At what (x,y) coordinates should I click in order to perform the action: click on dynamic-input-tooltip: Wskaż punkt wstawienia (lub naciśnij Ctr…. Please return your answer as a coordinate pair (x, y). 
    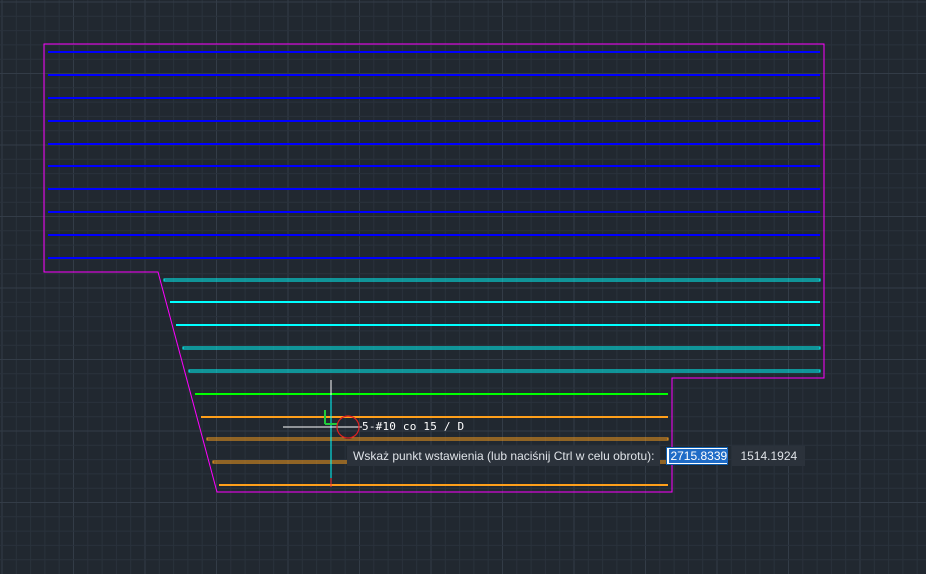
    Looking at the image, I should click on (576, 456).